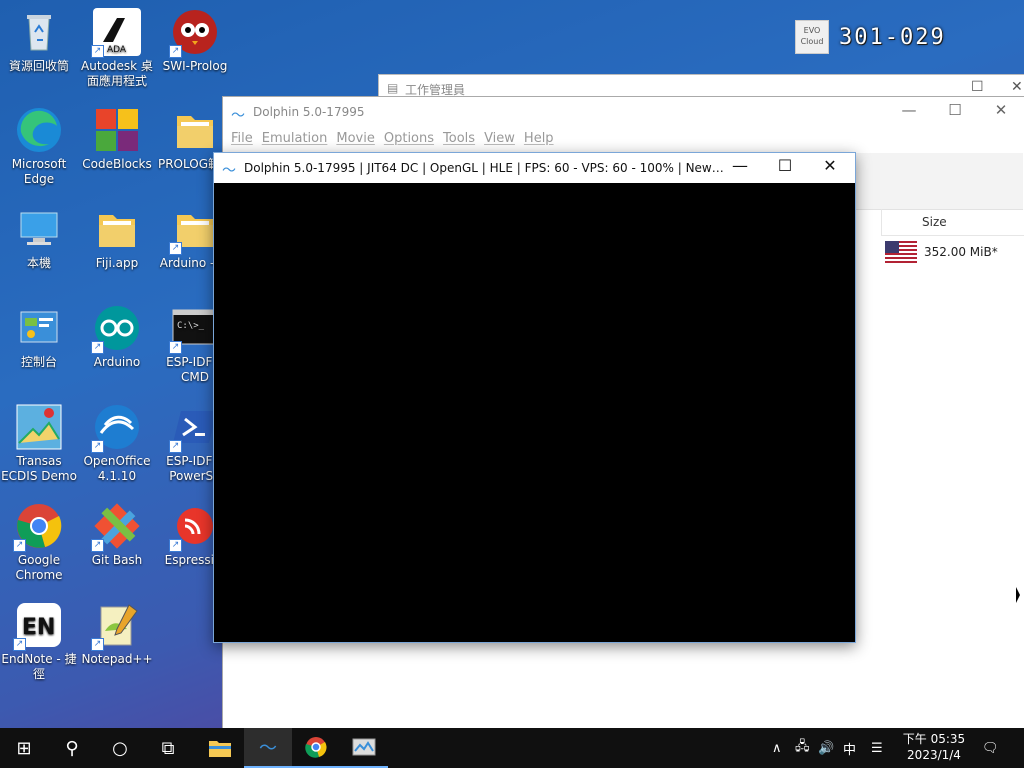 The height and width of the screenshot is (768, 1024). What do you see at coordinates (268, 748) in the screenshot?
I see `taskbar-dolphin: 〜` at bounding box center [268, 748].